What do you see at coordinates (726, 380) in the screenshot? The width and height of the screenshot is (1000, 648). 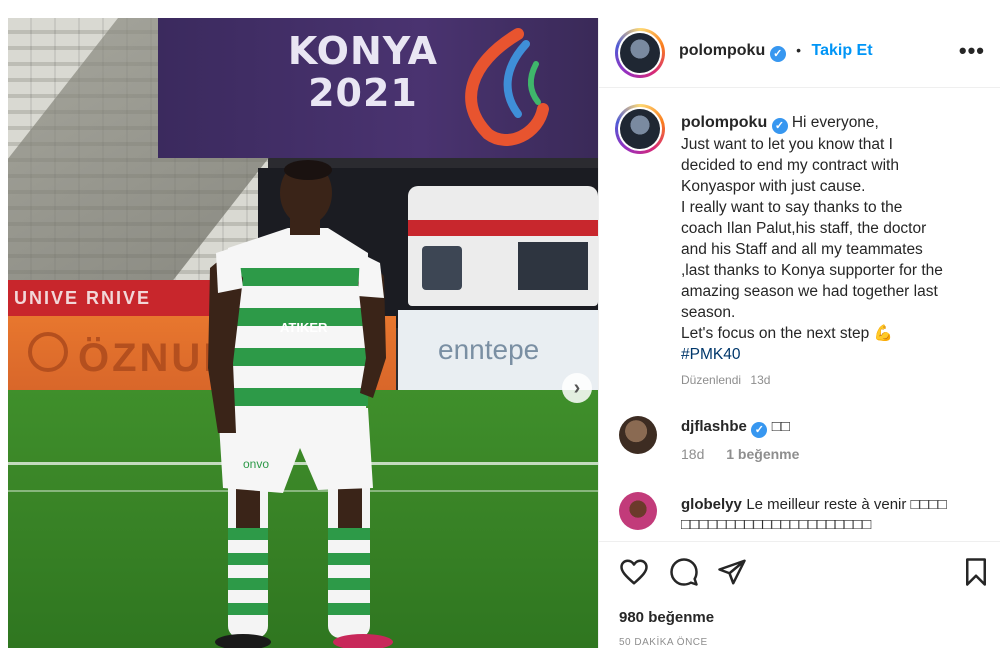 I see `caption-meta: Düzenlendi 13d` at bounding box center [726, 380].